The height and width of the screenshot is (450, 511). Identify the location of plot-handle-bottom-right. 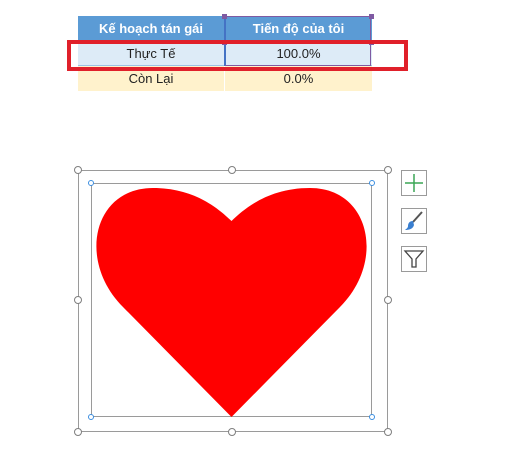
(372, 417).